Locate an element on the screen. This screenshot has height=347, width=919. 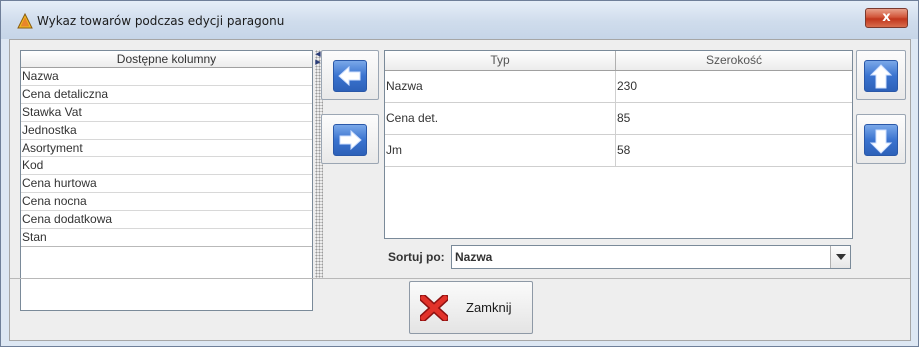
sort-select: Nazwa is located at coordinates (651, 257).